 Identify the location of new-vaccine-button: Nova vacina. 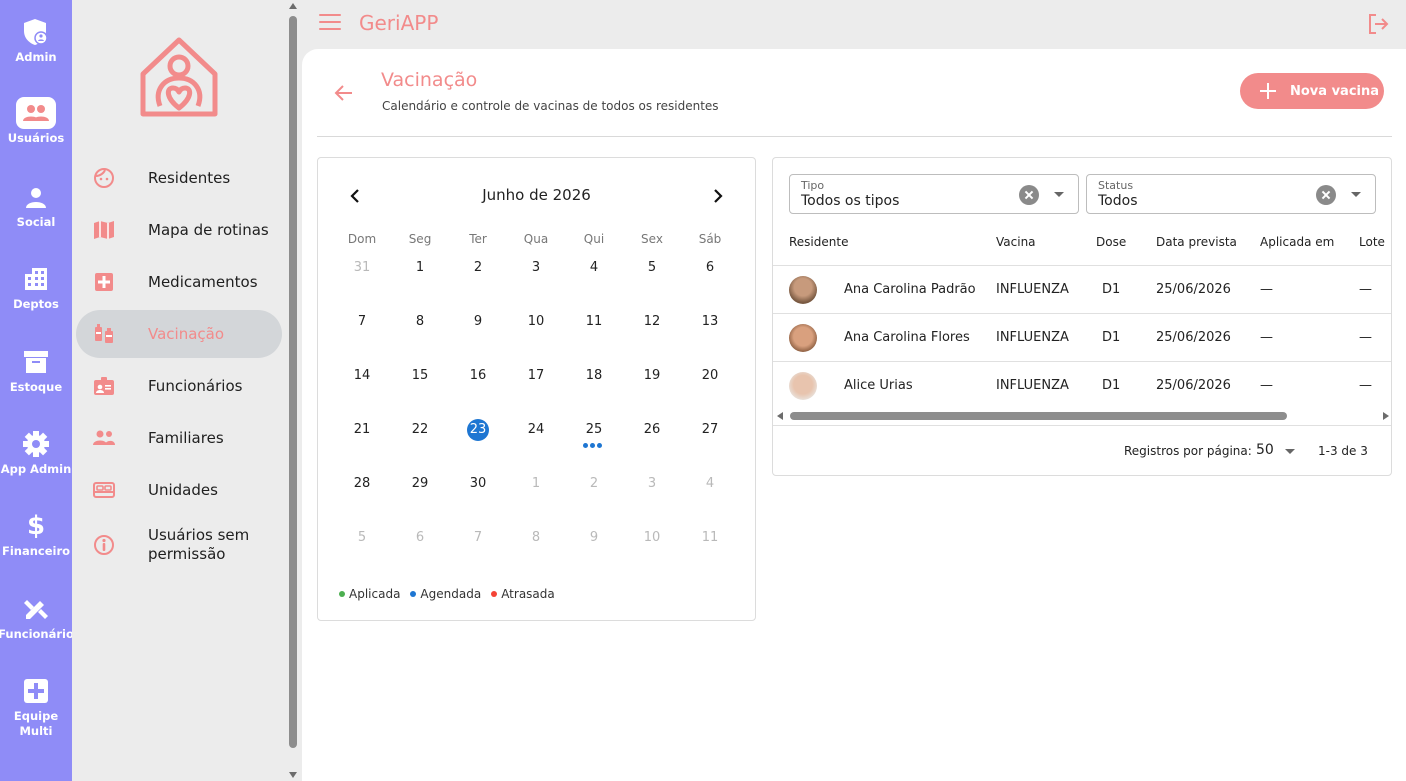
(1312, 91).